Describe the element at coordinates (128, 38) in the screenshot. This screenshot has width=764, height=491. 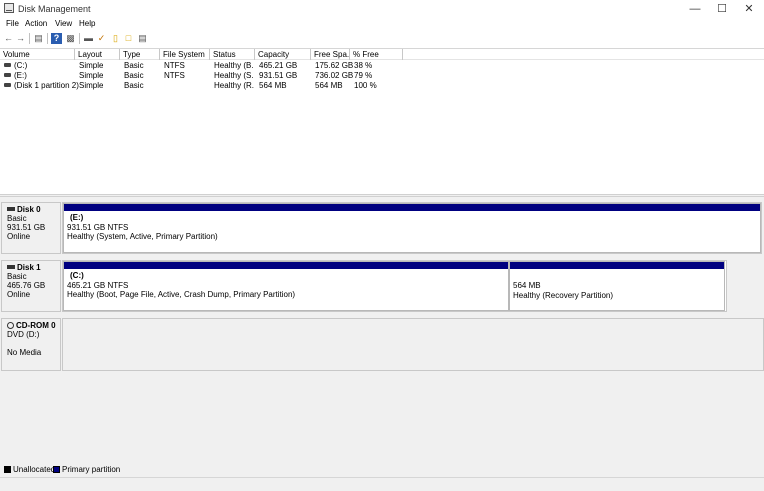
I see `properties-sheet-icon: □` at that location.